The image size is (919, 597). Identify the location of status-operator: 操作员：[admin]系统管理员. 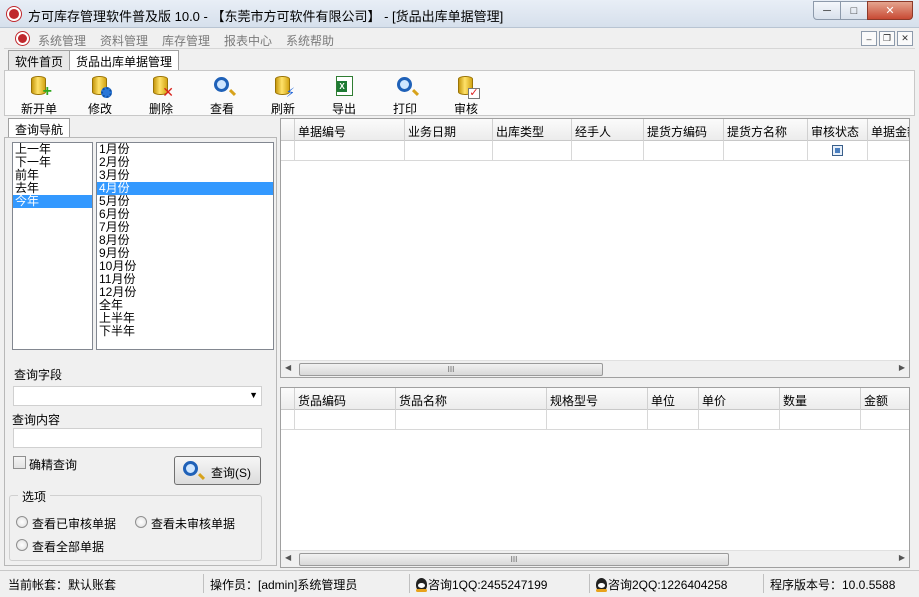
(310, 583).